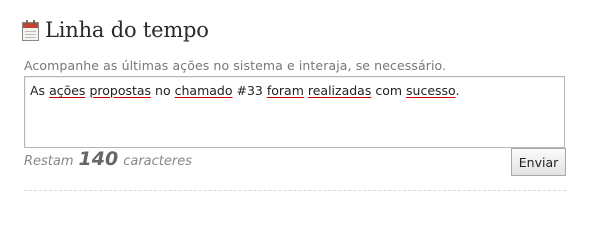 The image size is (594, 240). I want to click on counter-prefix: Restam, so click(49, 161).